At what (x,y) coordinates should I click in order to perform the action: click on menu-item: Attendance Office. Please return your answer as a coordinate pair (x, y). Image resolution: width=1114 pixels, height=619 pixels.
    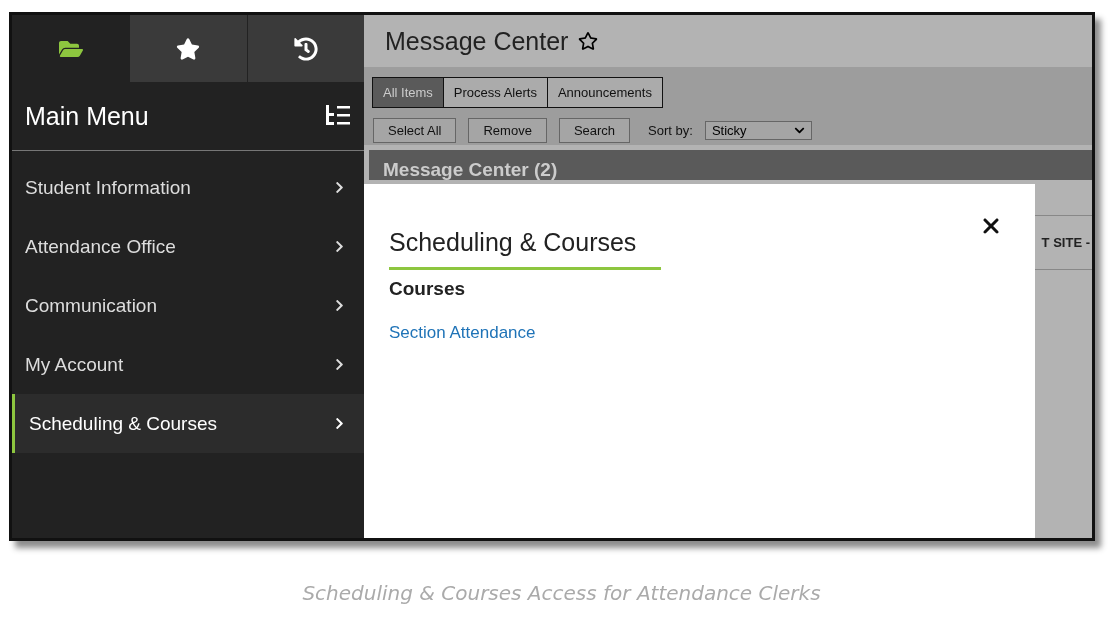
    Looking at the image, I should click on (188, 246).